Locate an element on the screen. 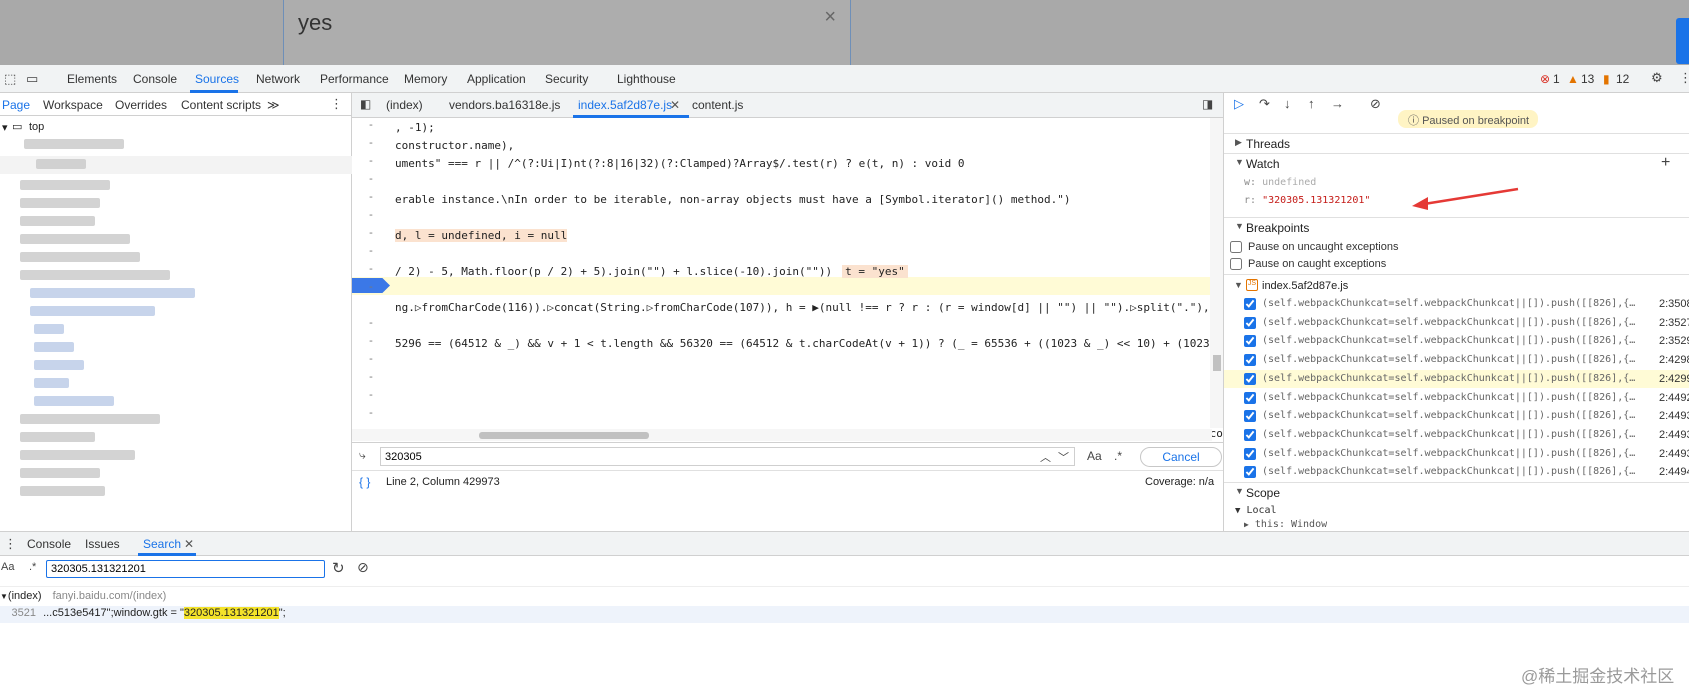  tab-security: Security is located at coordinates (566, 79).